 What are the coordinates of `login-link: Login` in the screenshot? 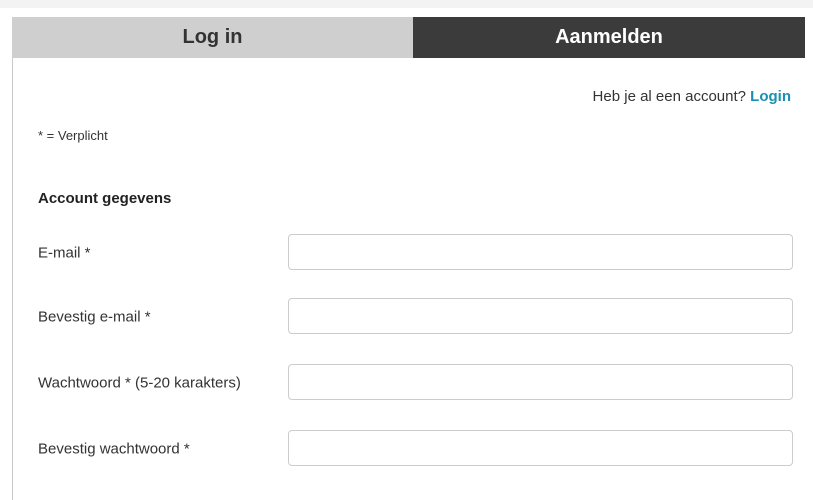 It's located at (770, 96).